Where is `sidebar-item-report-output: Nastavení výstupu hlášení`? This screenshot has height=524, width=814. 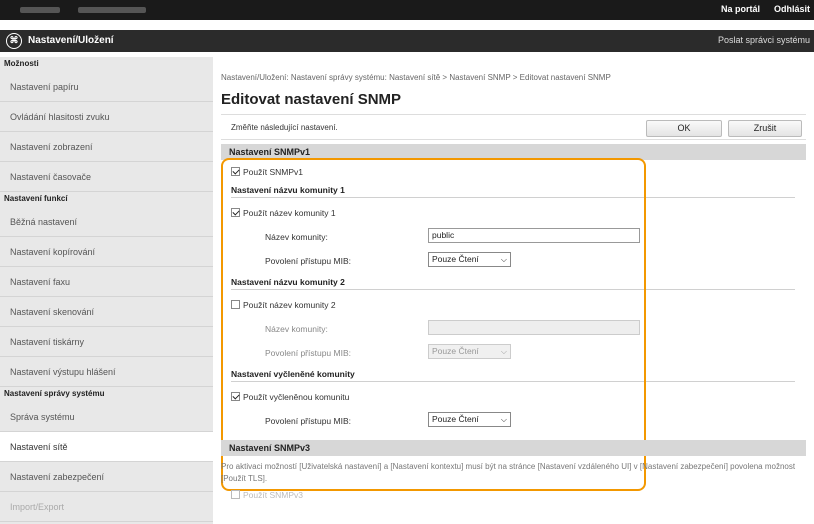
sidebar-item-report-output: Nastavení výstupu hlášení is located at coordinates (106, 372).